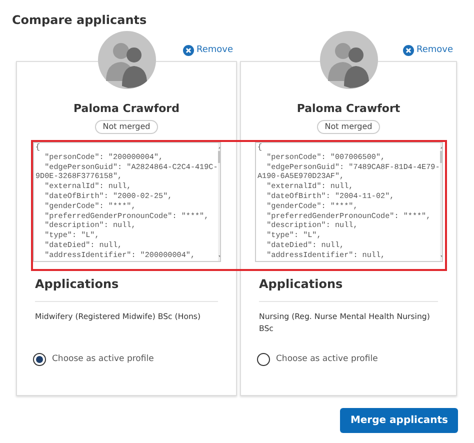 The image size is (474, 443). What do you see at coordinates (79, 20) in the screenshot?
I see `page-title: Compare applicants` at bounding box center [79, 20].